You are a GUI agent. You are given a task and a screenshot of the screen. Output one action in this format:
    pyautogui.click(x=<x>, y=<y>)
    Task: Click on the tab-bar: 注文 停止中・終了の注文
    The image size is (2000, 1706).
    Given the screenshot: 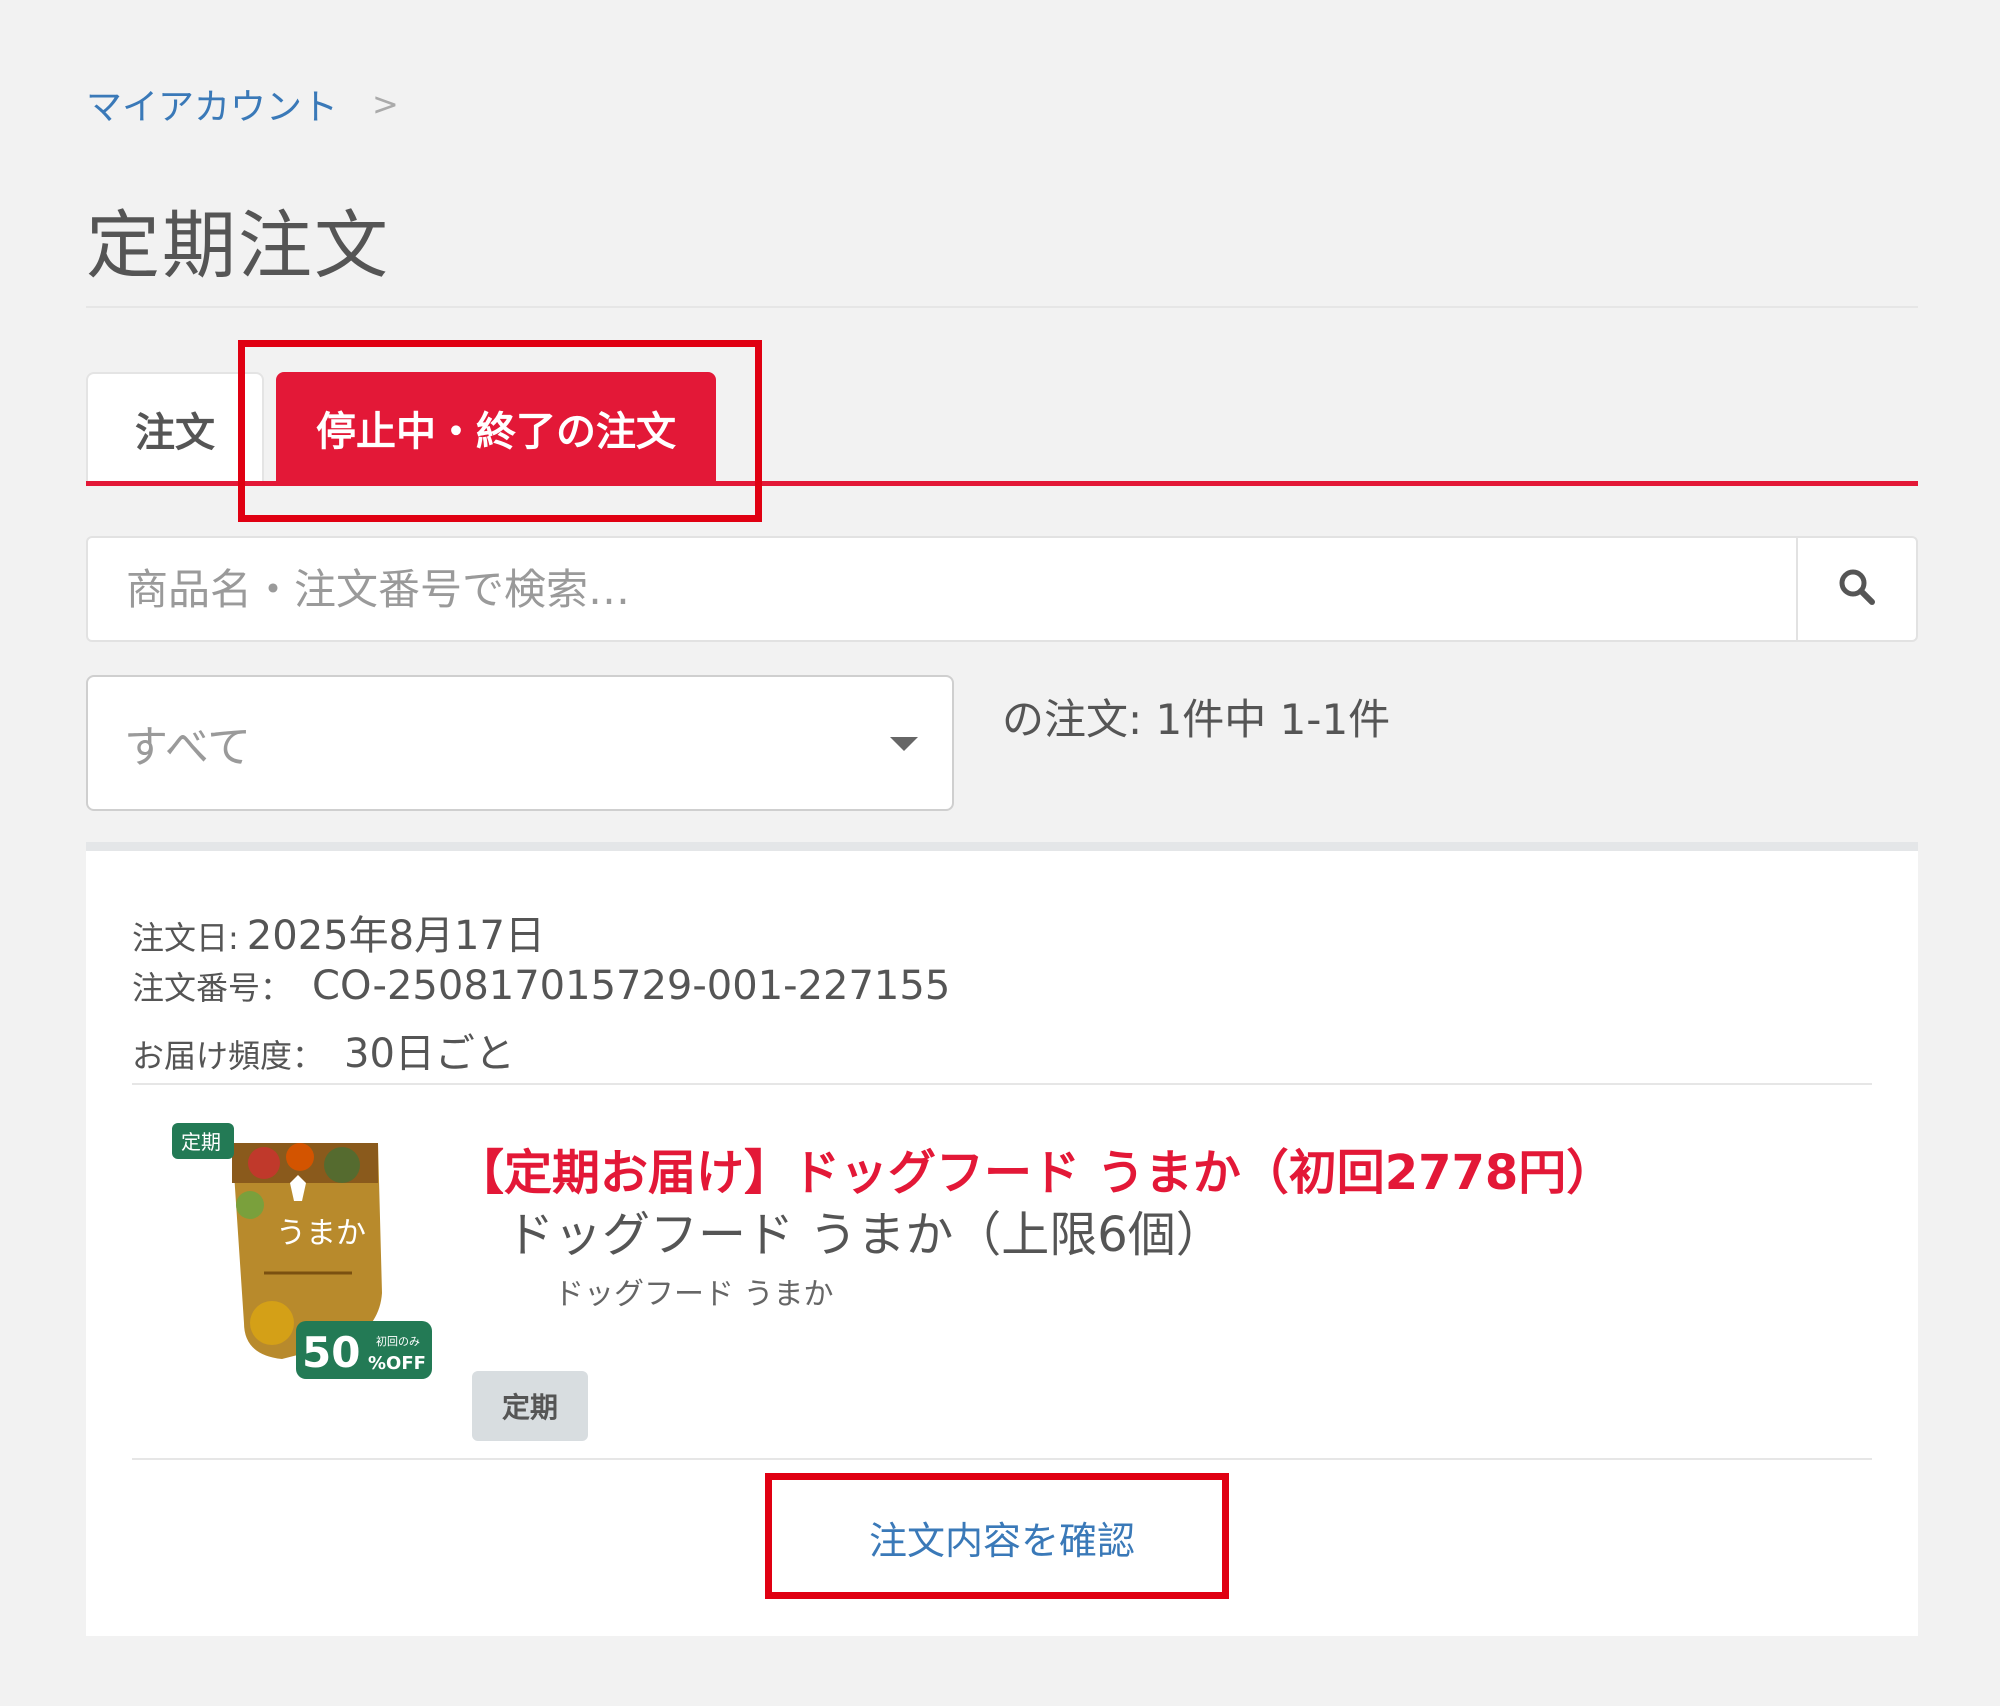 What is the action you would take?
    pyautogui.click(x=1002, y=428)
    